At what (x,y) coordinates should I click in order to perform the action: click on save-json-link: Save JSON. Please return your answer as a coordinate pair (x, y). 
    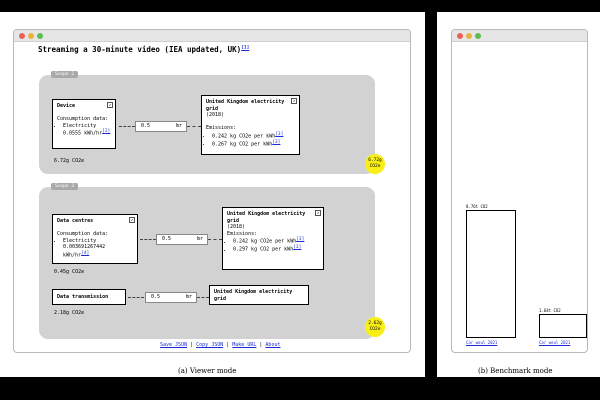
    Looking at the image, I should click on (173, 345).